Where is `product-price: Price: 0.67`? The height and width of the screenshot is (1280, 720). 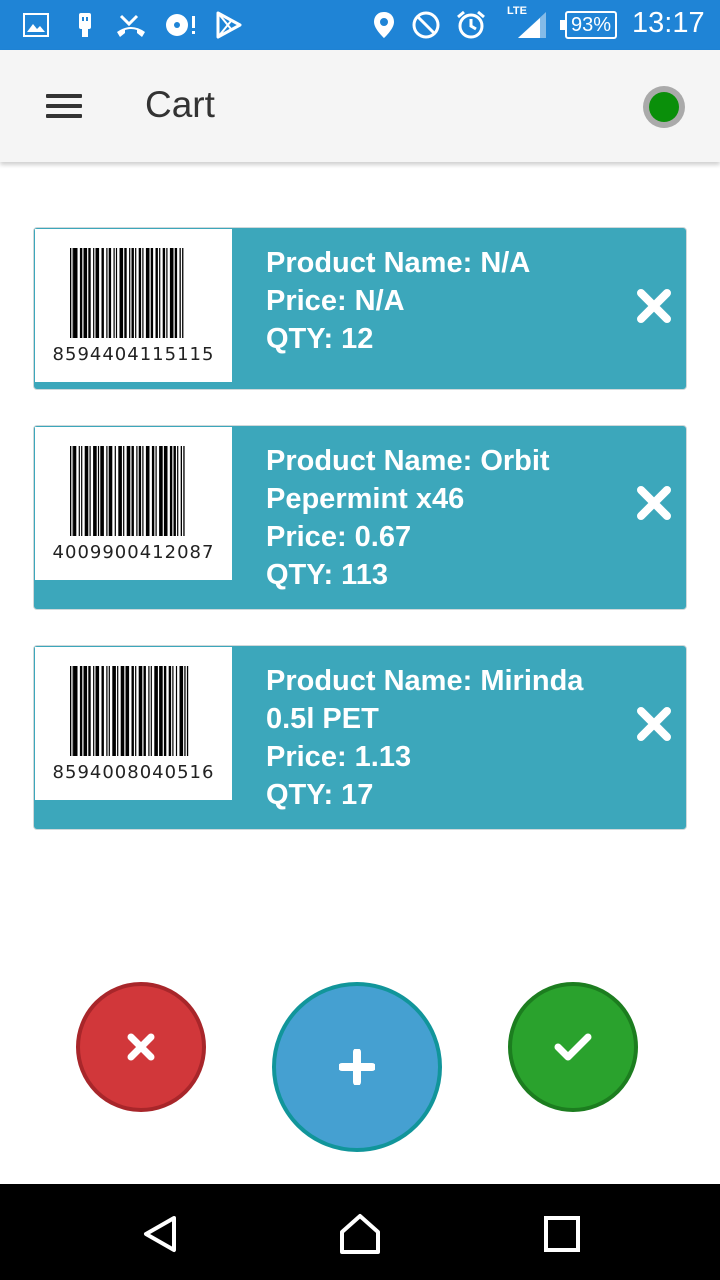 product-price: Price: 0.67 is located at coordinates (339, 537).